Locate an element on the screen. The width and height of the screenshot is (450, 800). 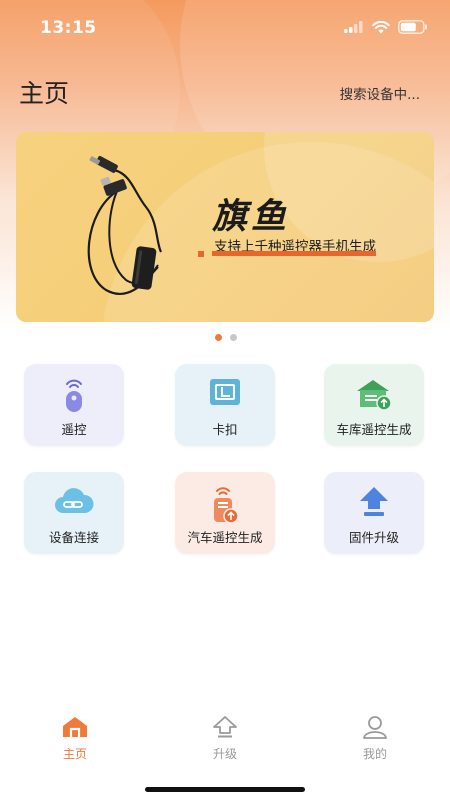
user-icon is located at coordinates (375, 727).